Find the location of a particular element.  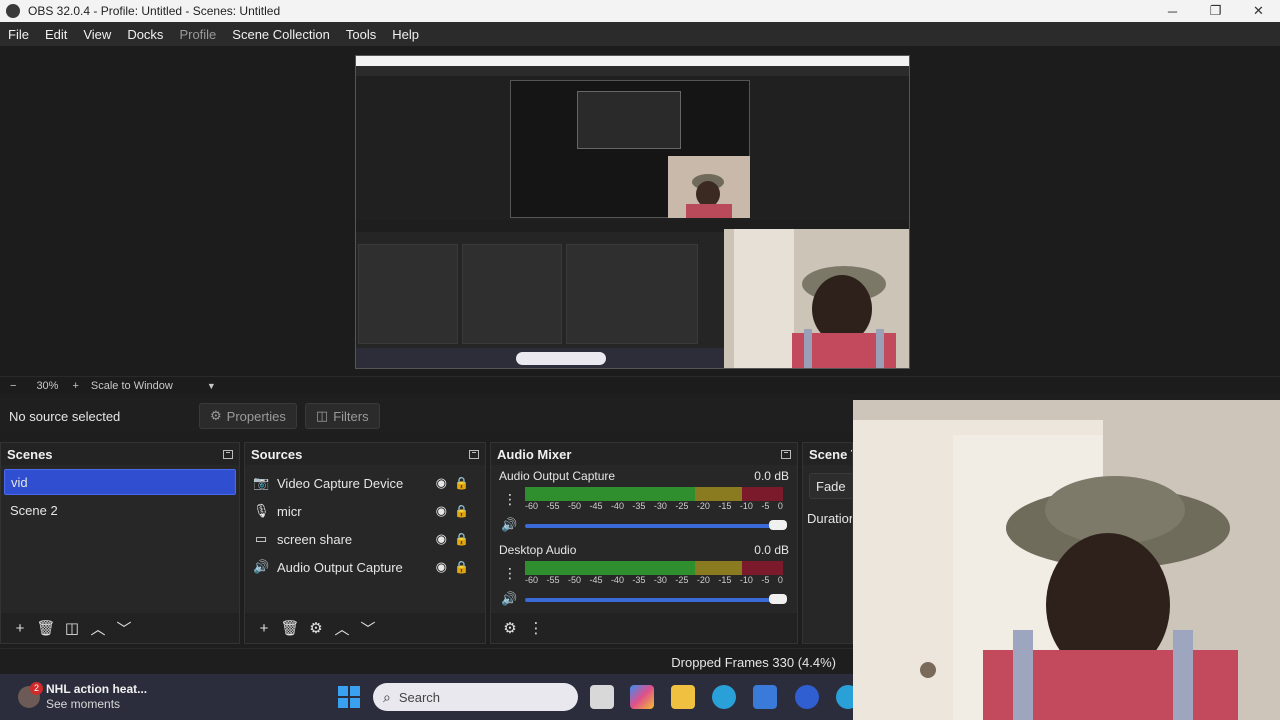

source-item-audio-output: 🔊 Audio Output Capture ◉ 🔒 is located at coordinates (365, 567).